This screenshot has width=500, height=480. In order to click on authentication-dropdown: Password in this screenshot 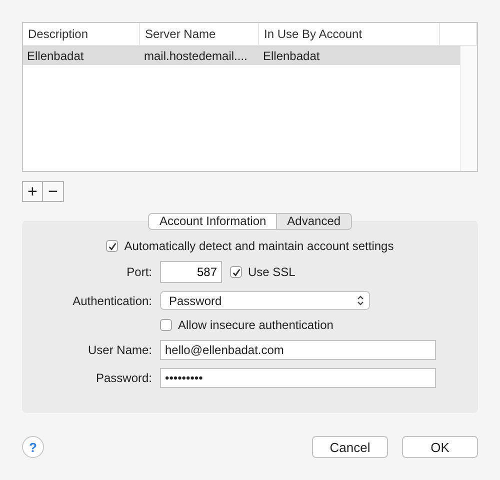, I will do `click(265, 300)`.